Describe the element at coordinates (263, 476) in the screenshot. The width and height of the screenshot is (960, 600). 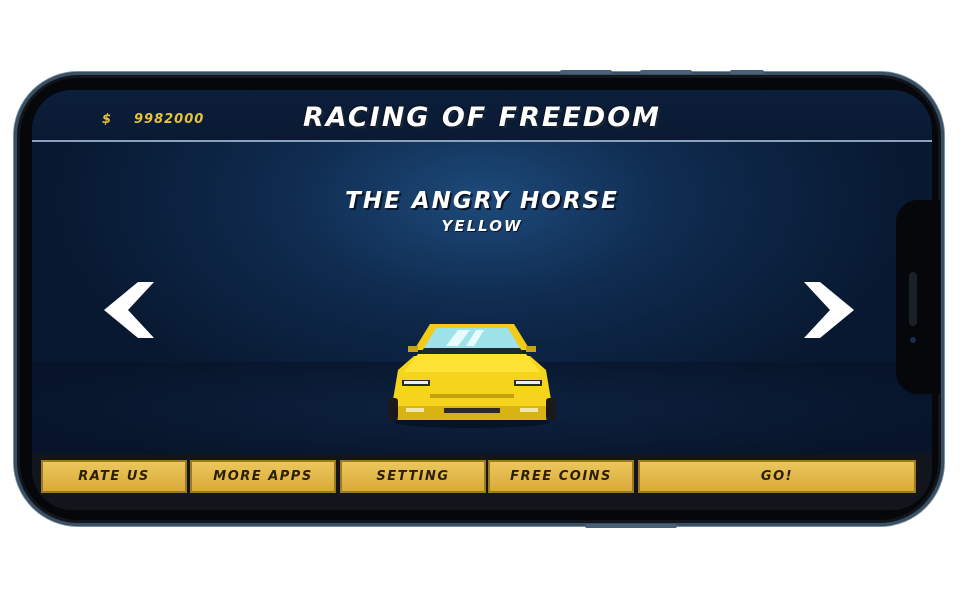
I see `more-apps-button: MORE APPS` at that location.